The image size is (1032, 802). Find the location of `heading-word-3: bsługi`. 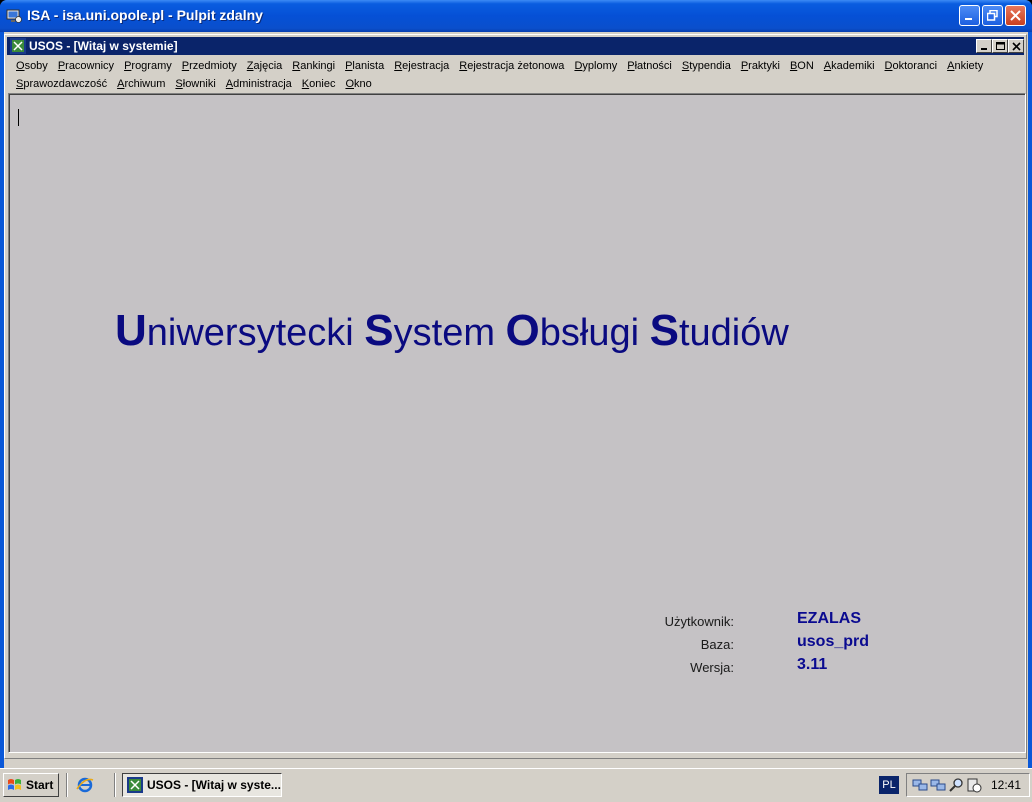

heading-word-3: bsługi is located at coordinates (594, 333).